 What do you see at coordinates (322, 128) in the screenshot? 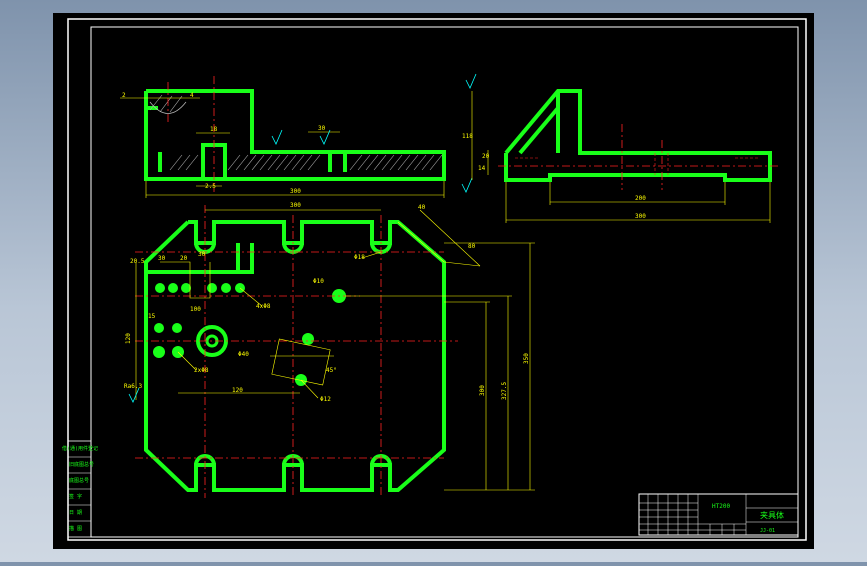
I see `front-dim-height: 30` at bounding box center [322, 128].